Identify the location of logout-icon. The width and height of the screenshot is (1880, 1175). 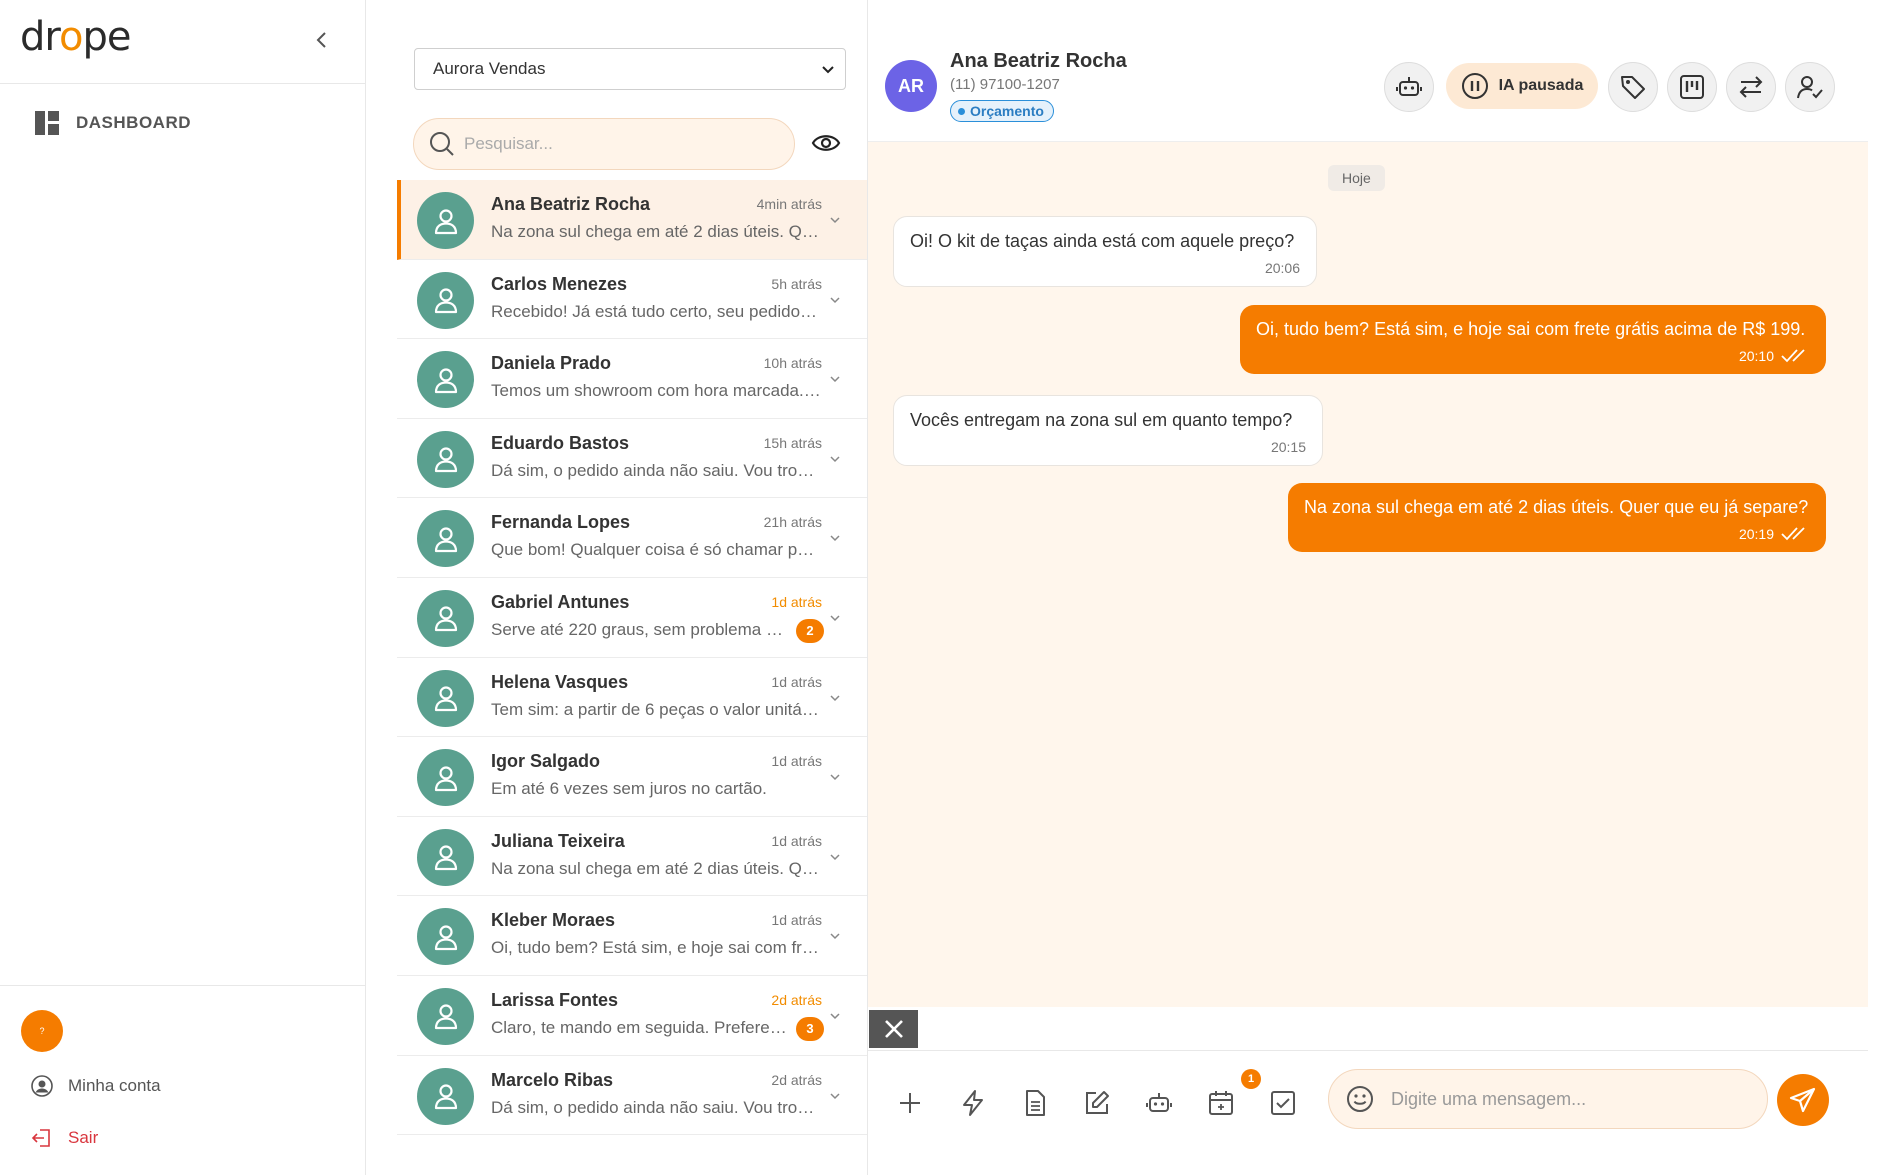
(40, 1138).